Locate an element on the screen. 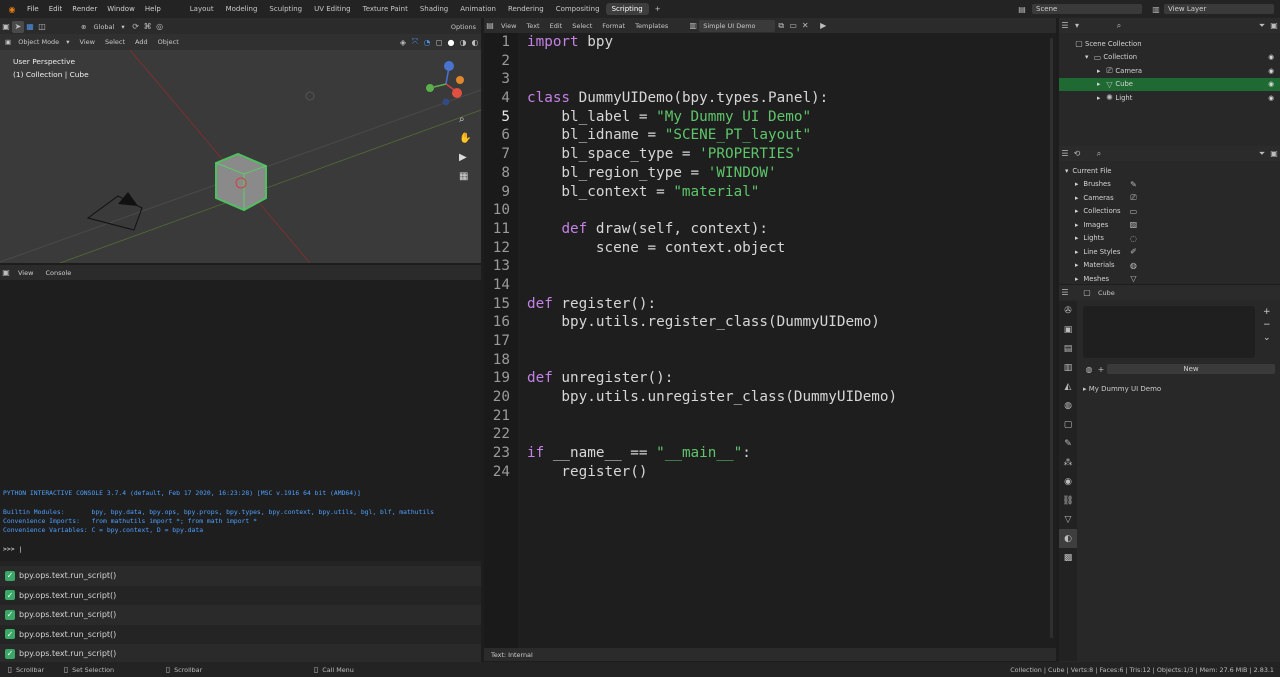 The height and width of the screenshot is (677, 1280). texture-tab-icon: ▩ is located at coordinates (1068, 557).